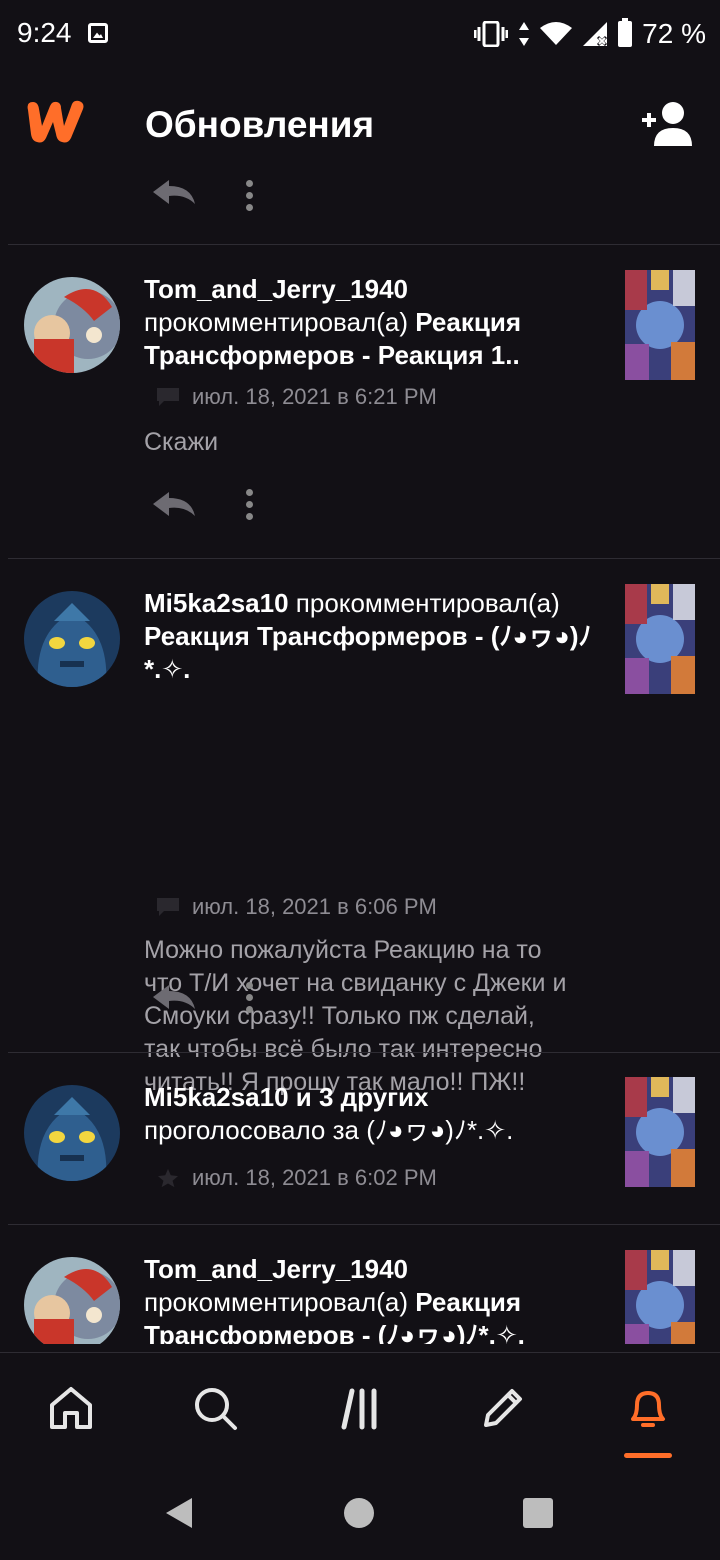 The image size is (720, 1560). I want to click on activity-meta: июл. 18, 2021 в 6:21 PM, so click(296, 397).